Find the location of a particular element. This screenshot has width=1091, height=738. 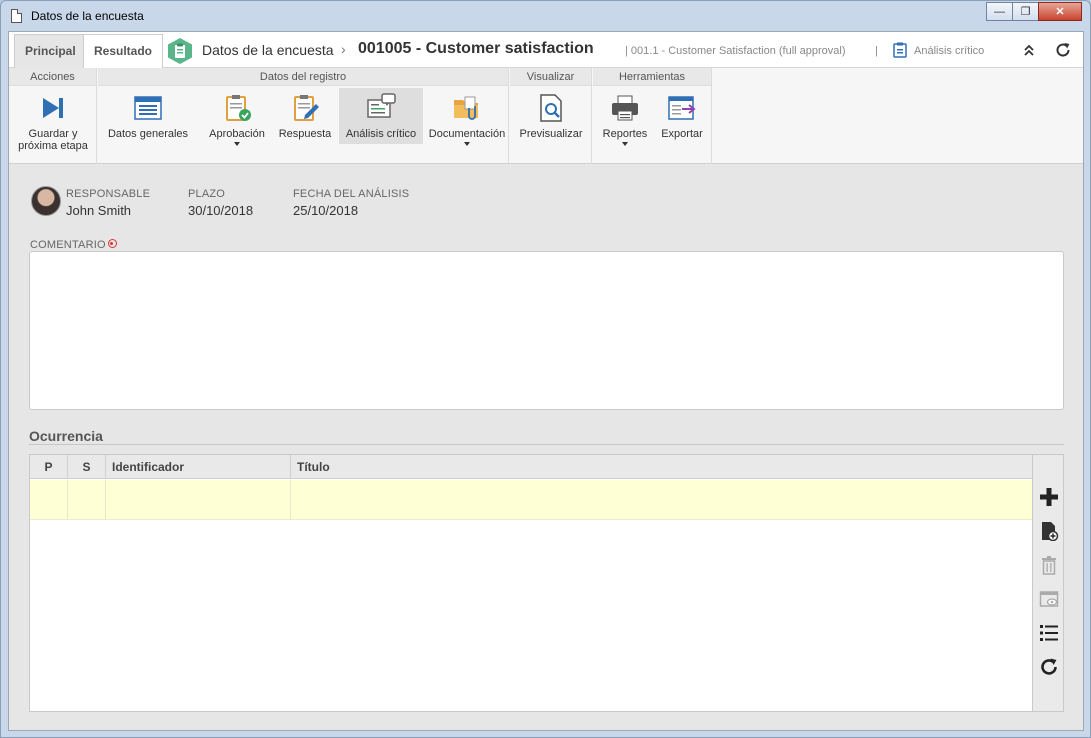

analisis-critico-button: Análisis crítico is located at coordinates (381, 116).